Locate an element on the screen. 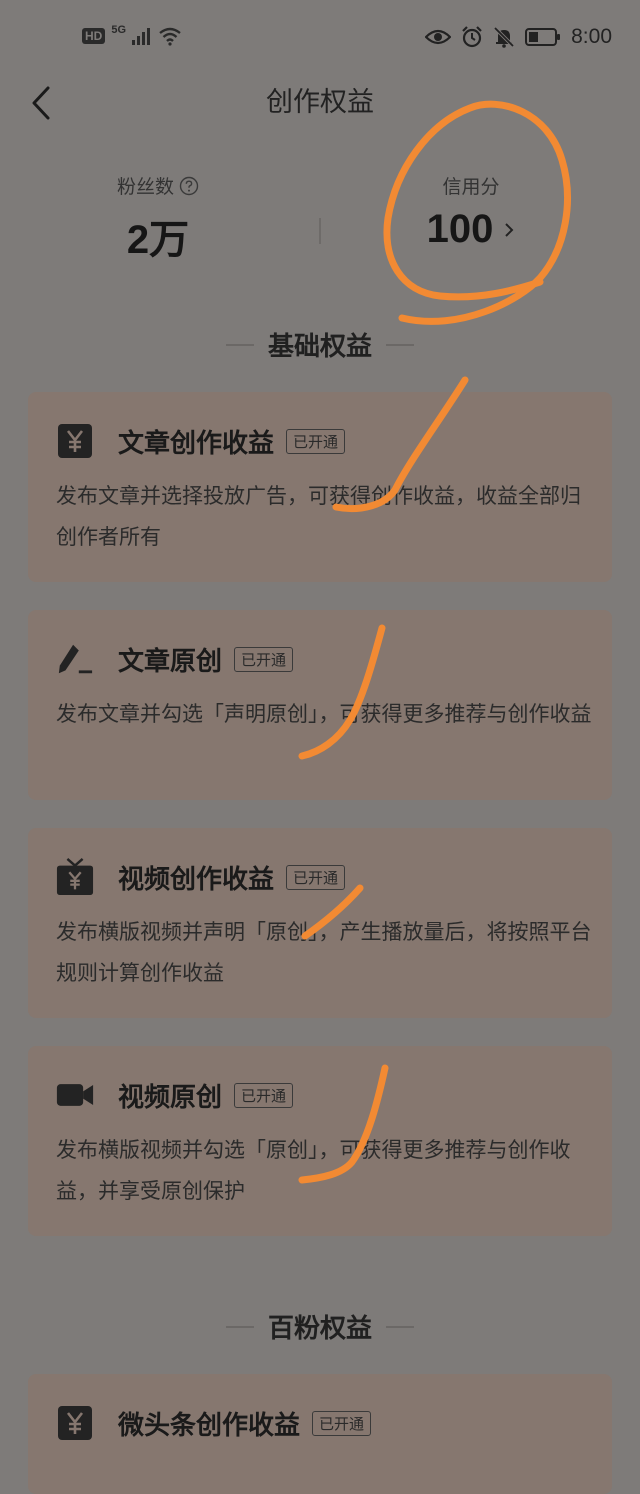 The height and width of the screenshot is (1494, 640). section-hundred-fans-rights: 百粉权益 is located at coordinates (320, 1326).